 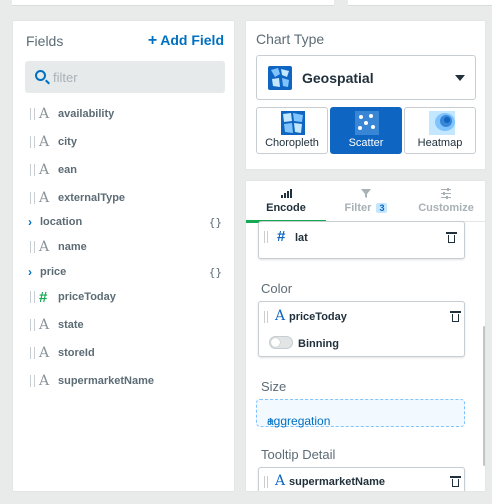 I want to click on subtype-label: Choropleth, so click(x=292, y=143).